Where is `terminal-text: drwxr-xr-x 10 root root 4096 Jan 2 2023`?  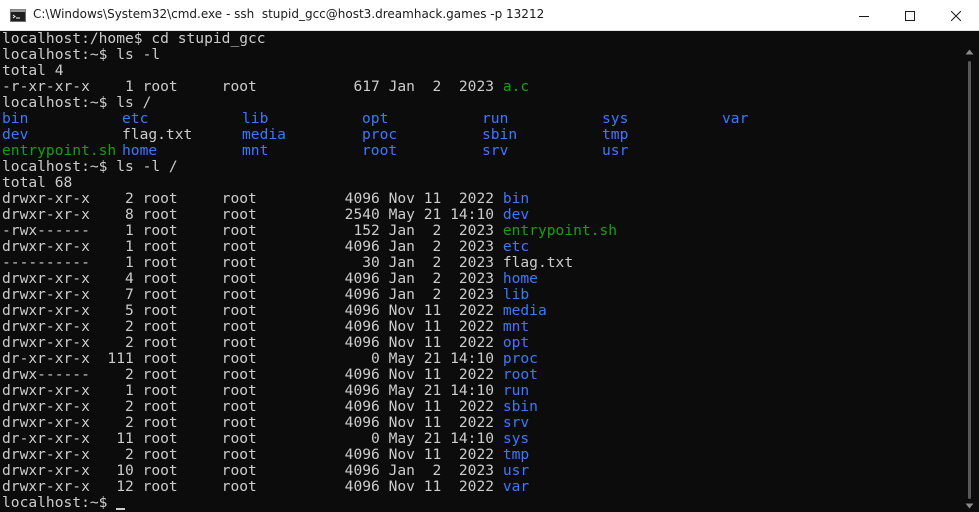 terminal-text: drwxr-xr-x 10 root root 4096 Jan 2 2023 is located at coordinates (252, 470).